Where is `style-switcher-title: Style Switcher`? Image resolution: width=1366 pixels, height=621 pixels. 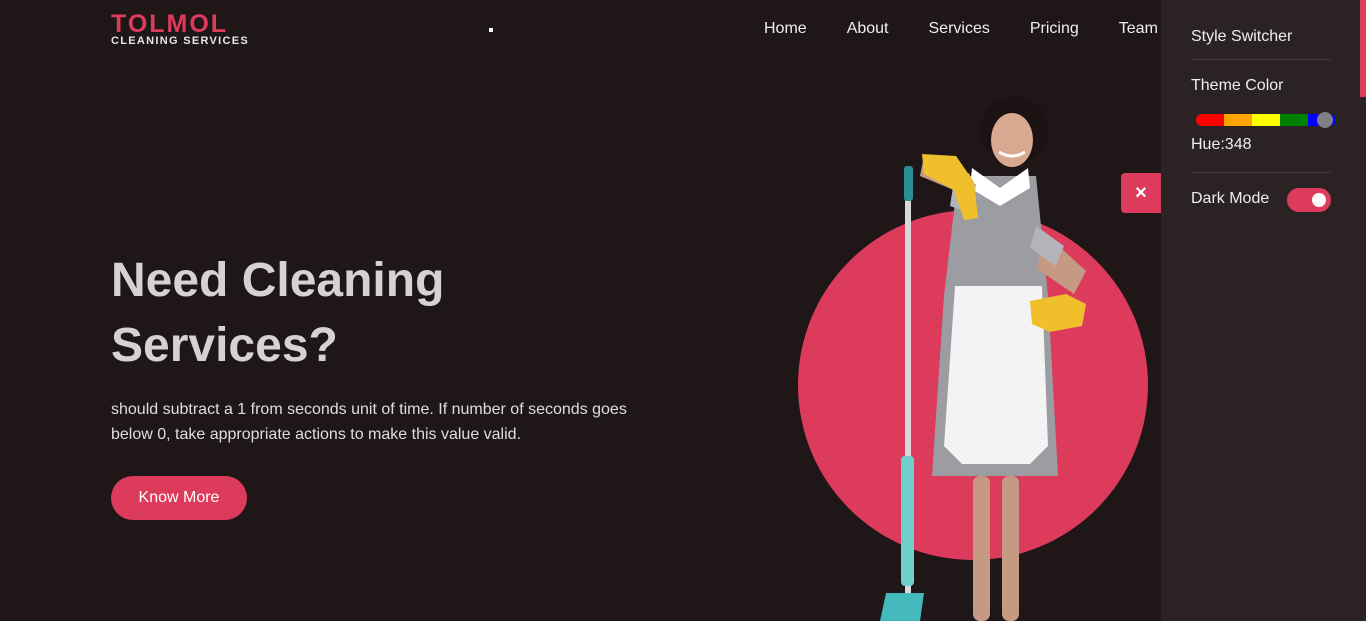 style-switcher-title: Style Switcher is located at coordinates (1242, 36).